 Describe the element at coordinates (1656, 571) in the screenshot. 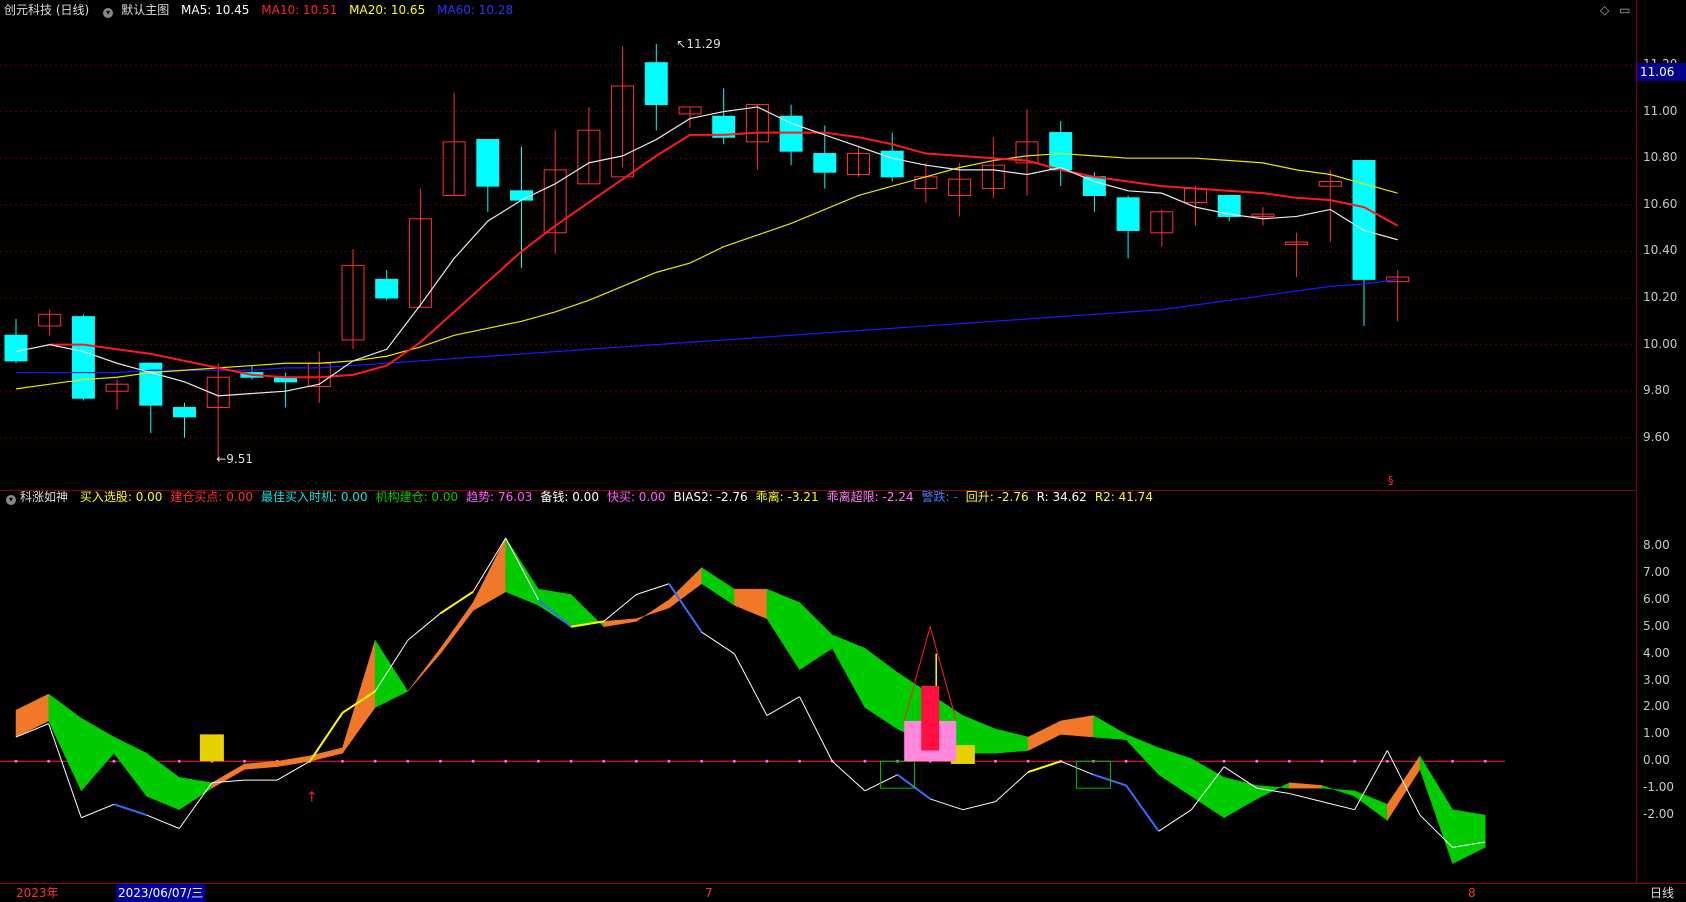

I see `indicator-tick-label: 7.00` at that location.